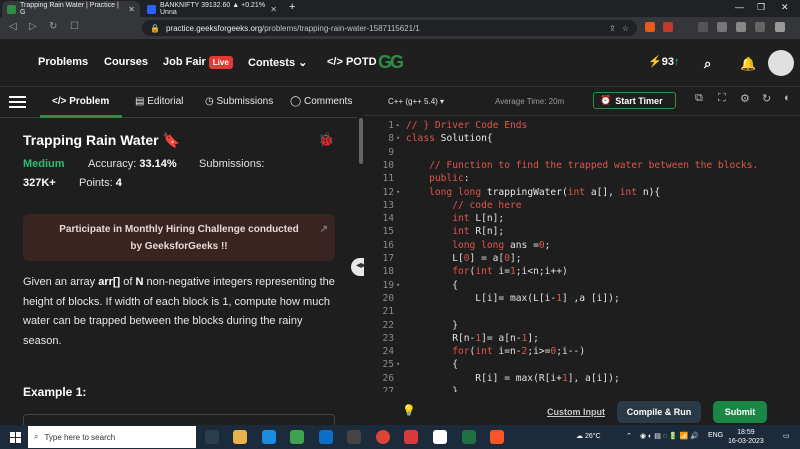  What do you see at coordinates (354, 437) in the screenshot?
I see `app-icon` at bounding box center [354, 437].